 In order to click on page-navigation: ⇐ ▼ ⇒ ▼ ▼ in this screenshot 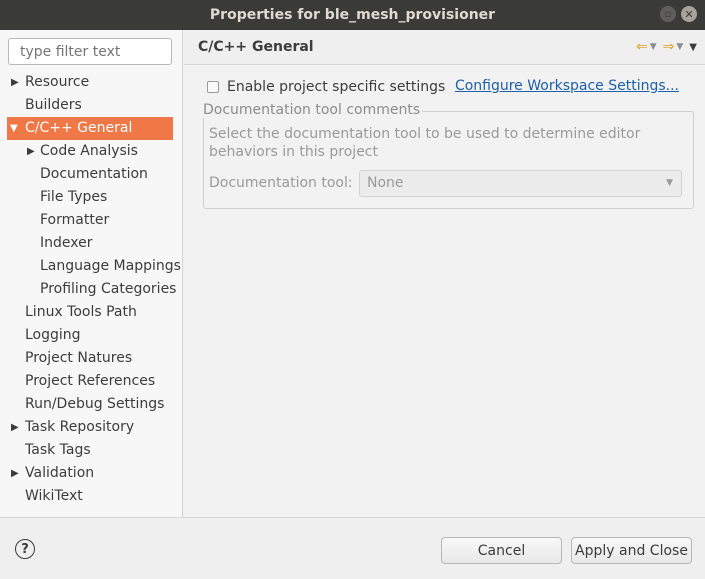, I will do `click(666, 47)`.